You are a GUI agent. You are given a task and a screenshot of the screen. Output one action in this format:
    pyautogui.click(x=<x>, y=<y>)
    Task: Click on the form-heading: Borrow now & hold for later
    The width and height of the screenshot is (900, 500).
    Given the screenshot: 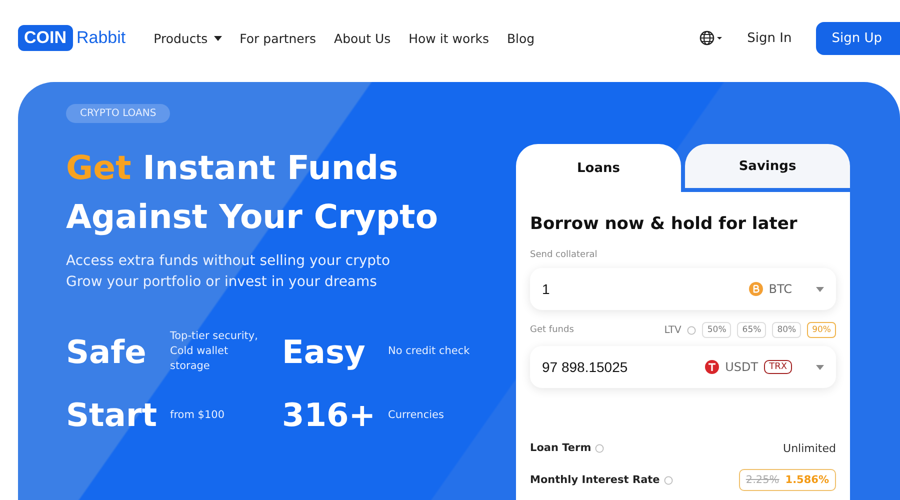 What is the action you would take?
    pyautogui.click(x=664, y=224)
    